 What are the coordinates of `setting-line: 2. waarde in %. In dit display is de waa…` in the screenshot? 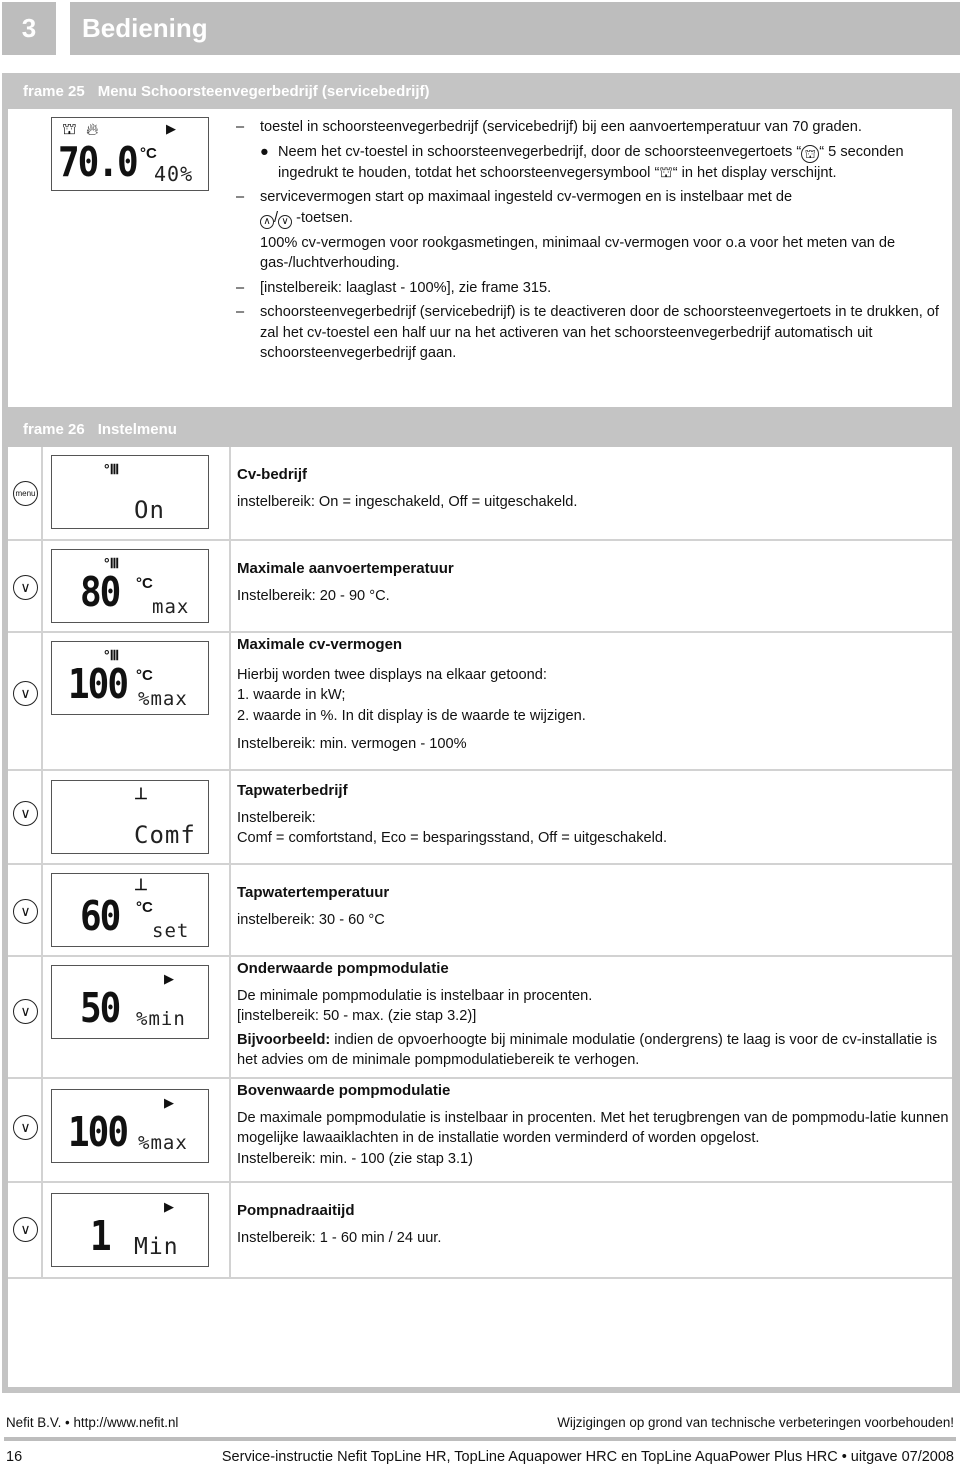 It's located at (411, 715).